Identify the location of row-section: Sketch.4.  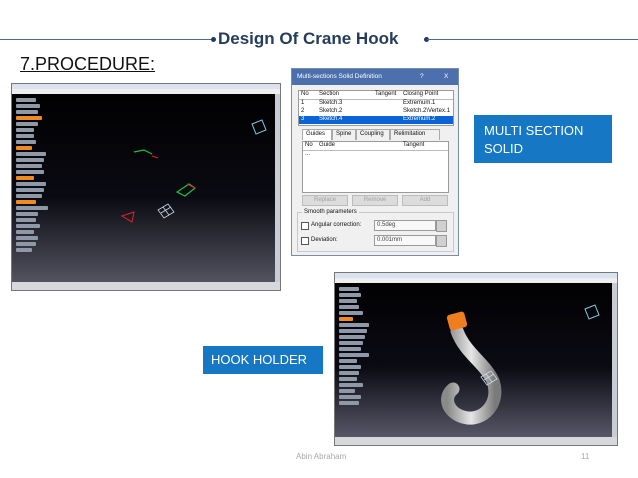
(331, 119).